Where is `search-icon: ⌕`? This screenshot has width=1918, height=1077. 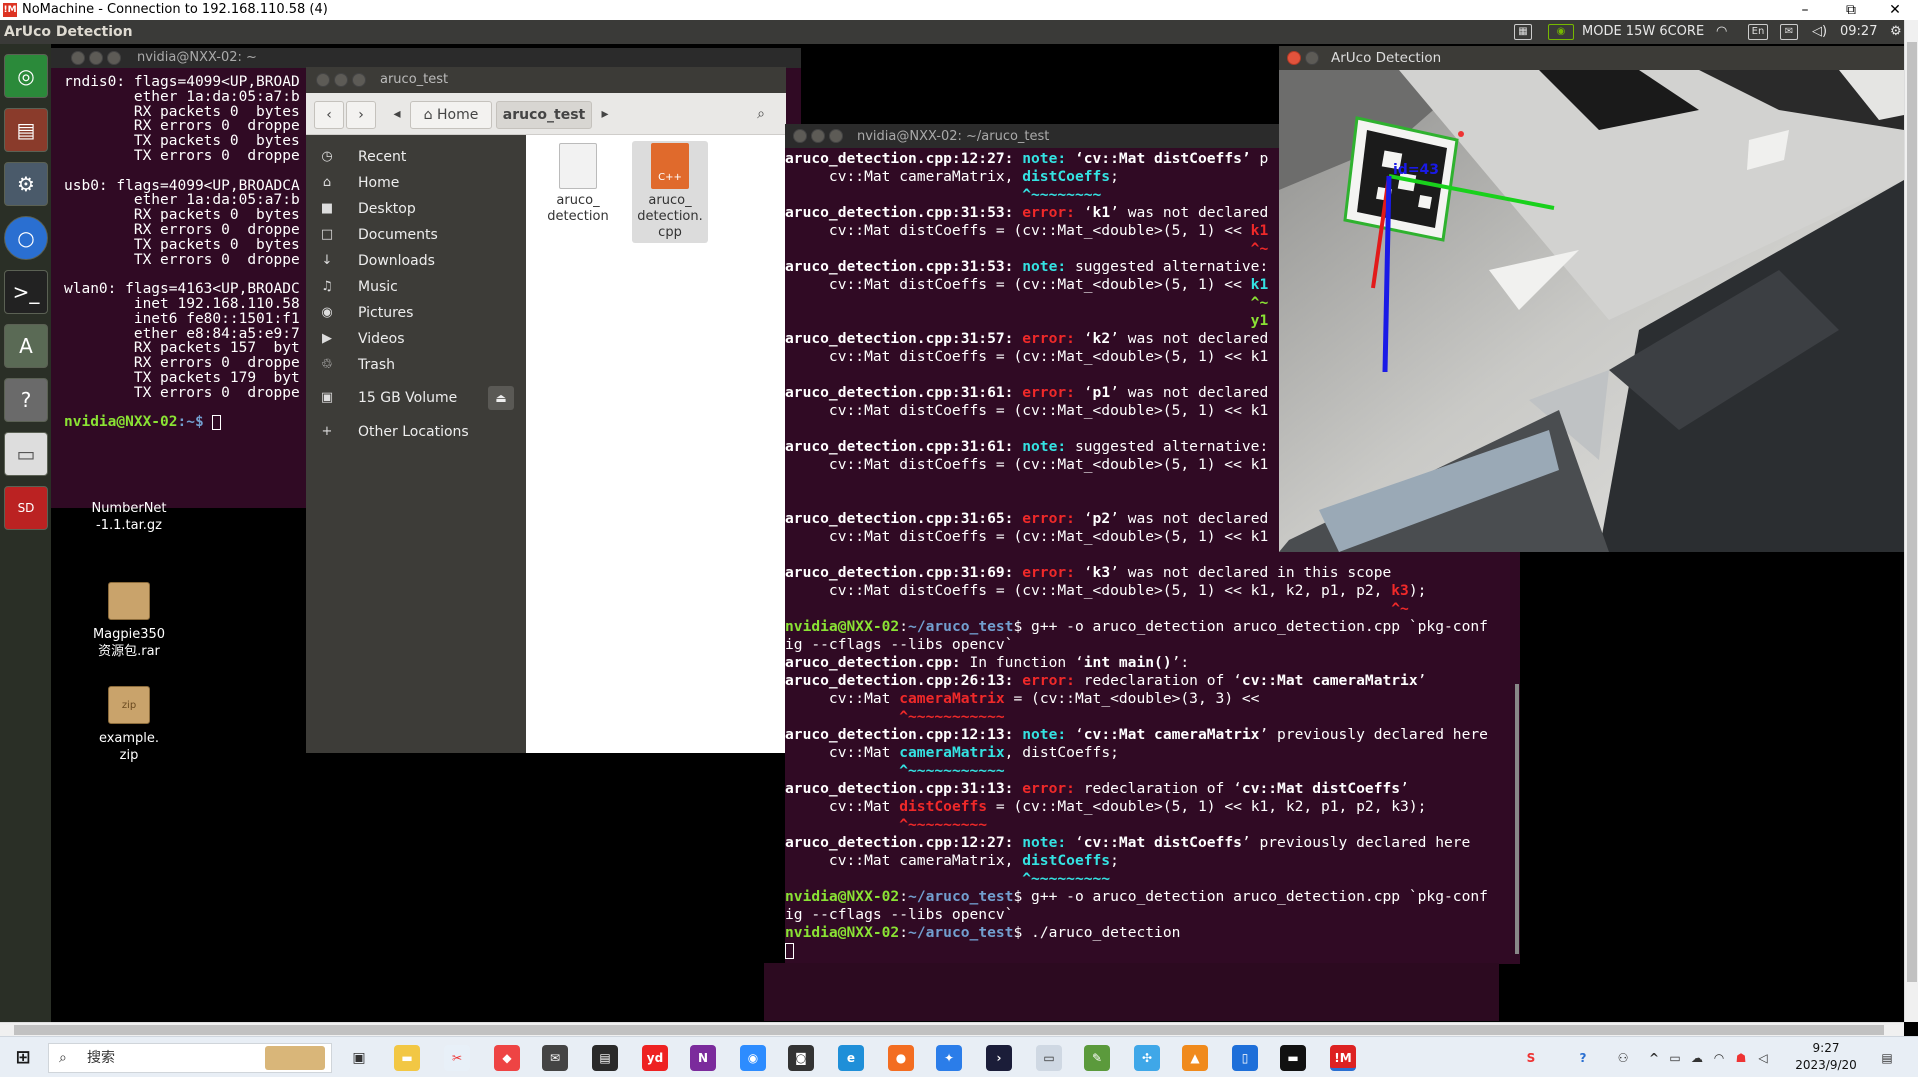
search-icon: ⌕ is located at coordinates (761, 115).